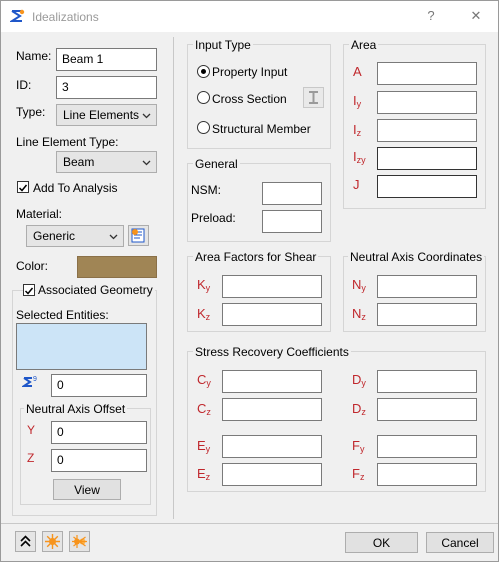  What do you see at coordinates (272, 286) in the screenshot?
I see `shear-ky-field` at bounding box center [272, 286].